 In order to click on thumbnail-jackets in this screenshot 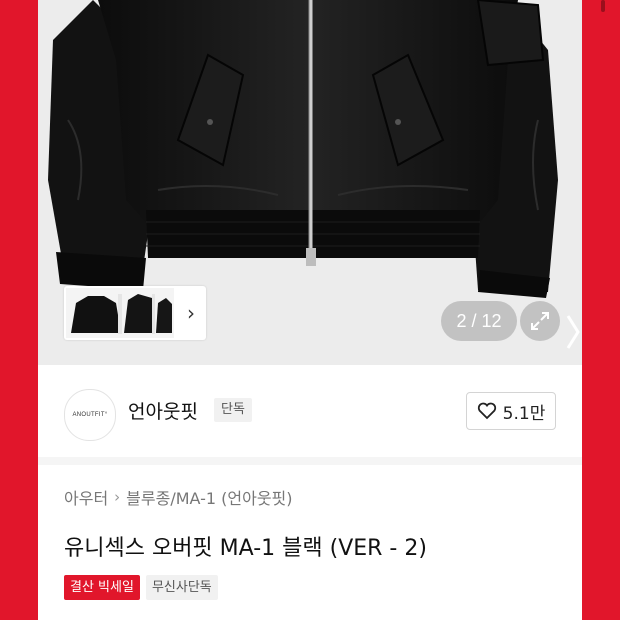, I will do `click(121, 314)`.